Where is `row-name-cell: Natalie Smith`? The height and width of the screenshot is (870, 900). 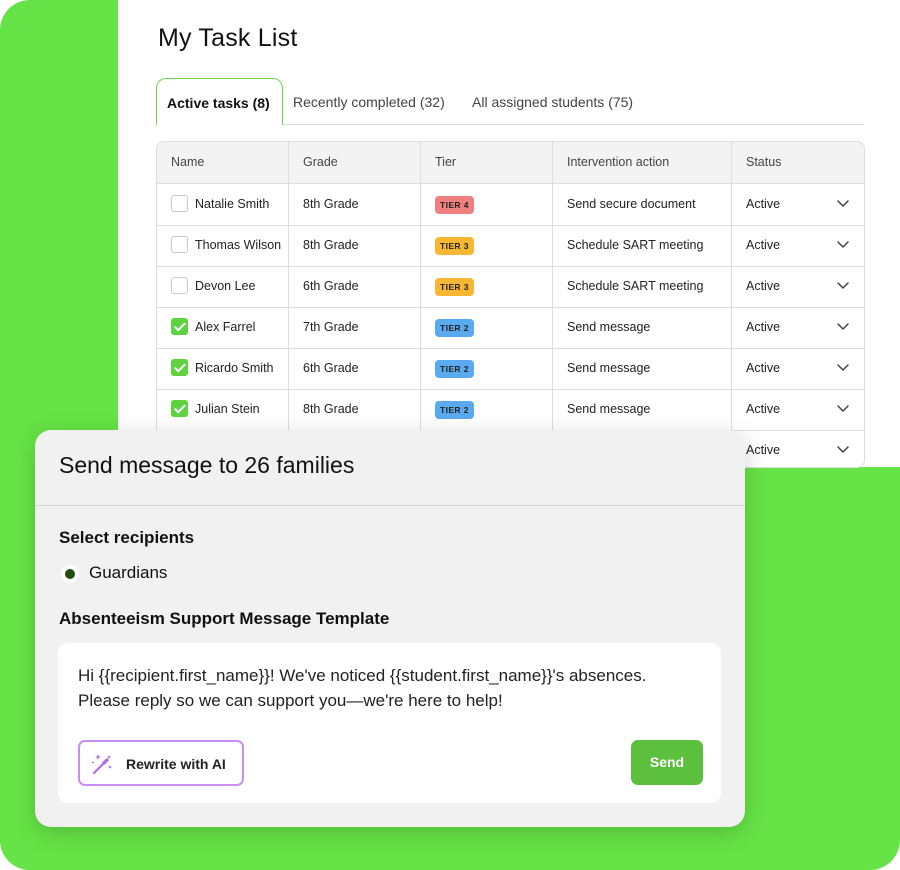 row-name-cell: Natalie Smith is located at coordinates (223, 204).